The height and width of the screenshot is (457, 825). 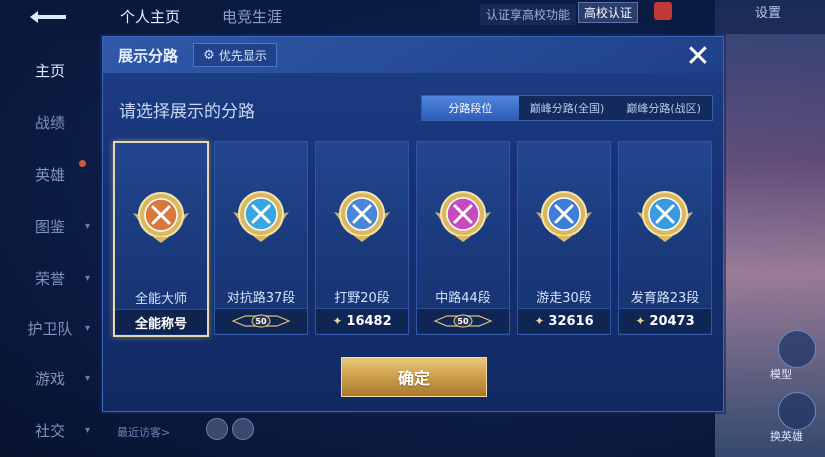 What do you see at coordinates (187, 112) in the screenshot?
I see `select-lane-prompt: 请选择展示的分路` at bounding box center [187, 112].